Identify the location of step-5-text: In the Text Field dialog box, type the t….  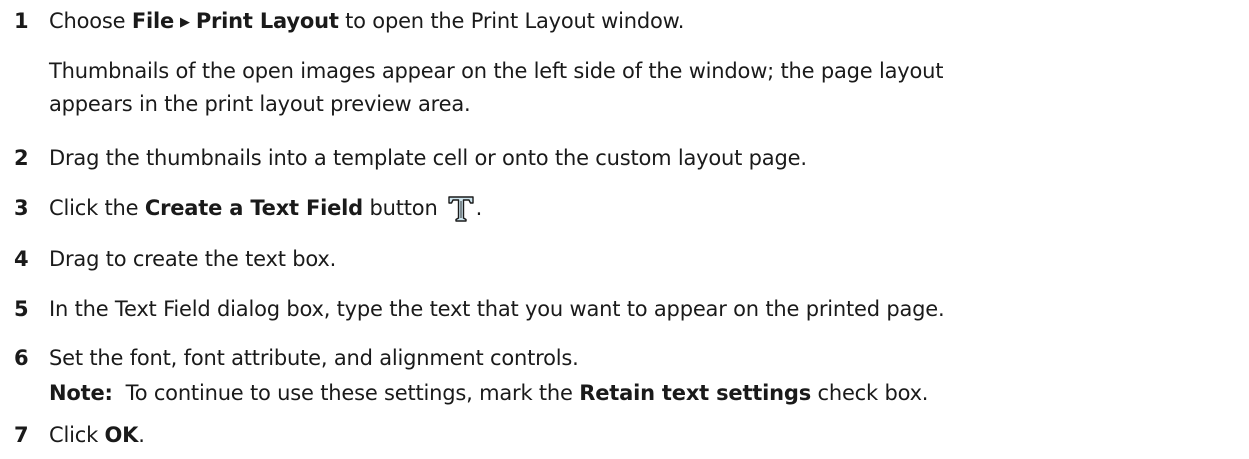
(497, 309).